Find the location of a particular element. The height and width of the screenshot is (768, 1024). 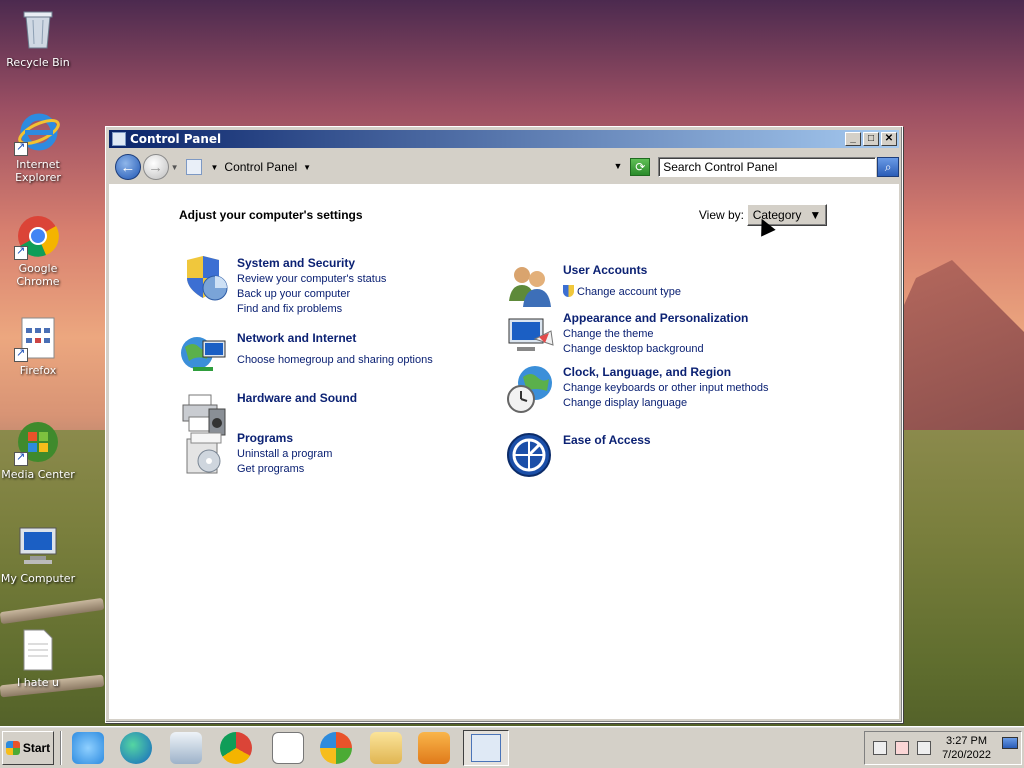

category-link: Change account type is located at coordinates (622, 292).